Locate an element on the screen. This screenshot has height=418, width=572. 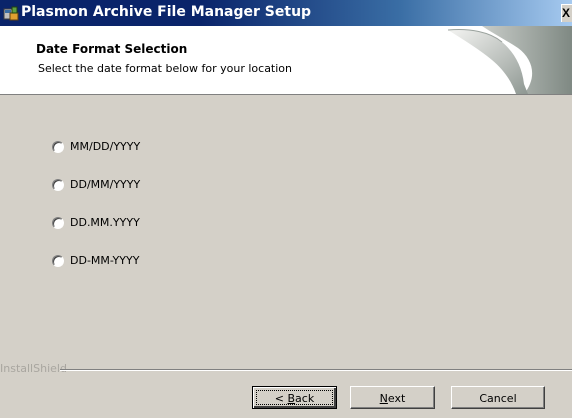
back-button: < Back is located at coordinates (294, 397).